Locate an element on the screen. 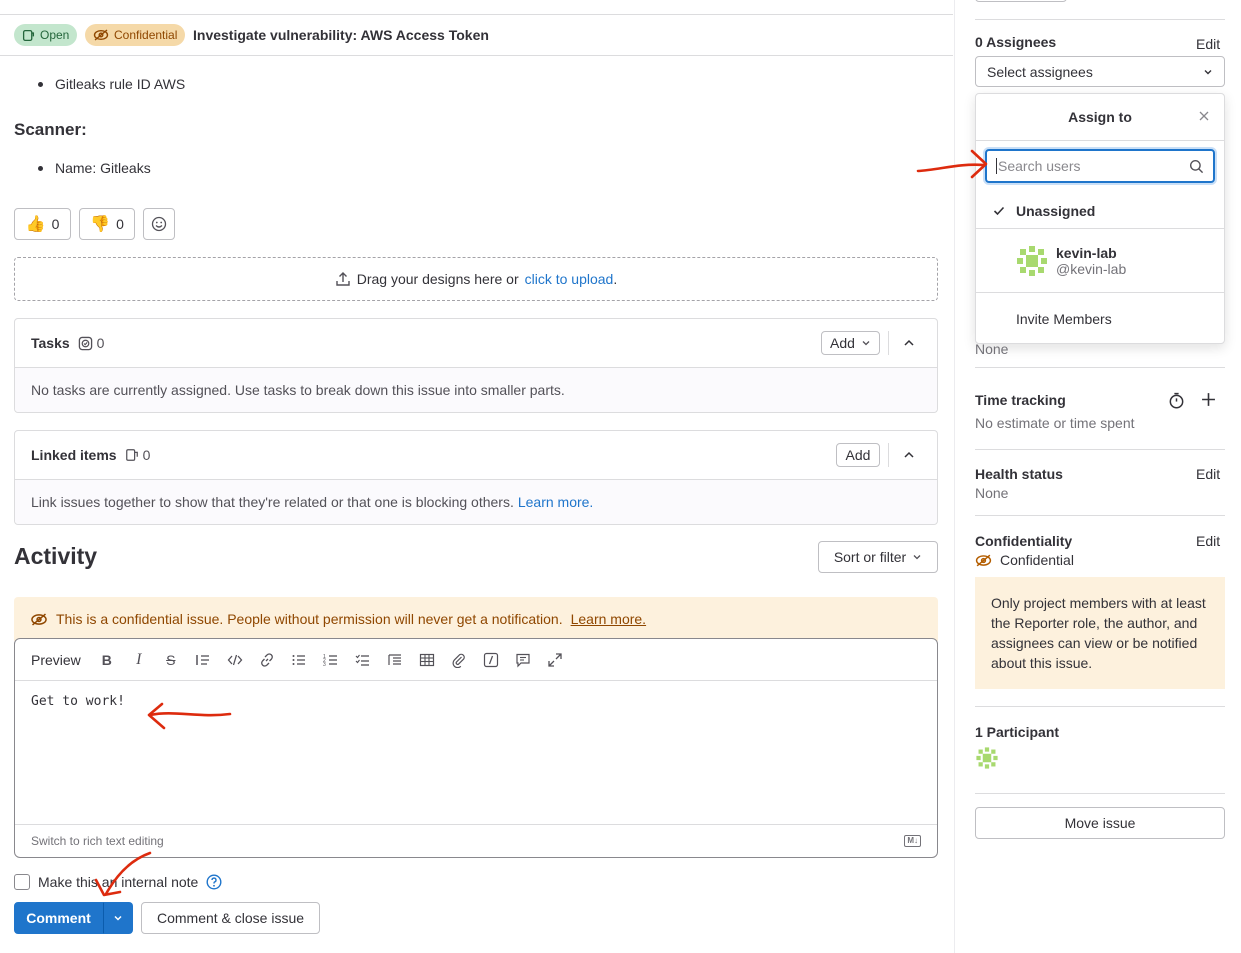 The image size is (1241, 953). dropzone-period: . is located at coordinates (615, 279).